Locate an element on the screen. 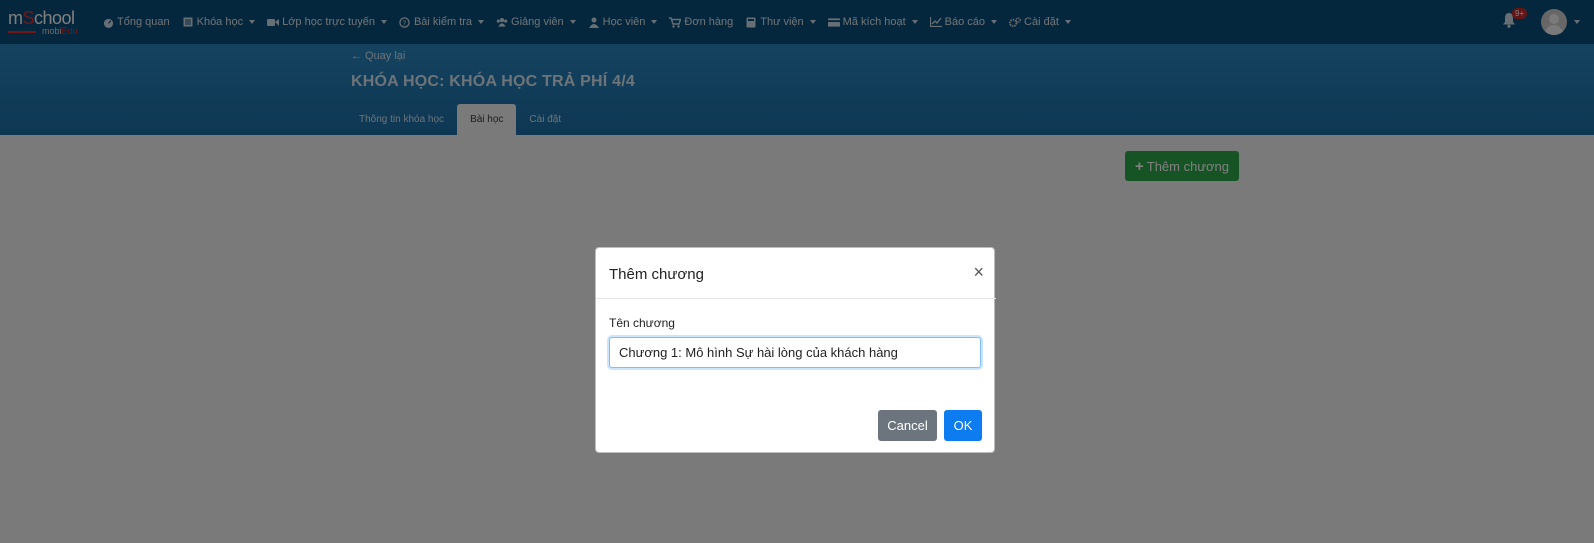 The image size is (1594, 543). add-chapter-modal: Thêm chương × Tên chương Cancel OK is located at coordinates (795, 350).